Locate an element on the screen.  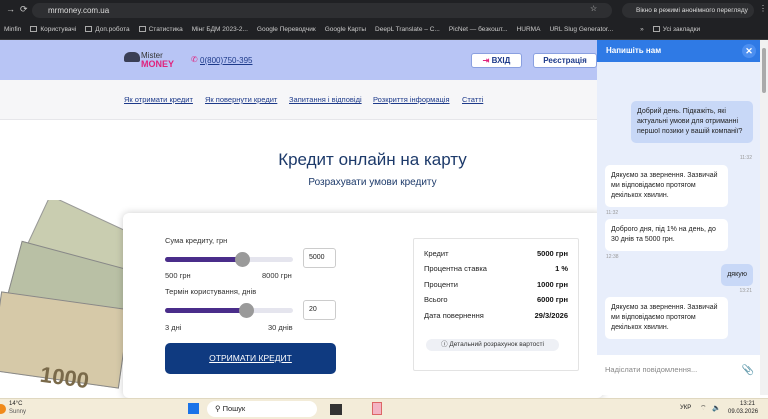
banknotes-image: 1000 is located at coordinates (65, 297).